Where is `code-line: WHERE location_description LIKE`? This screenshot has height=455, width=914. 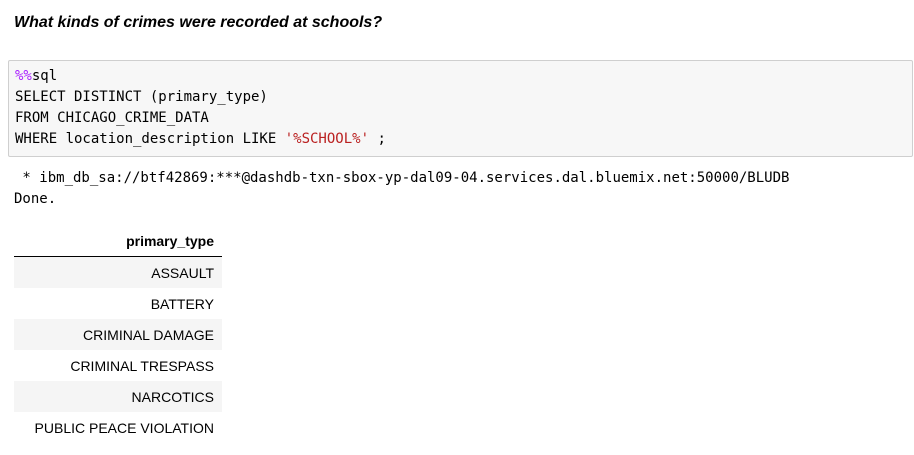 code-line: WHERE location_description LIKE is located at coordinates (150, 139).